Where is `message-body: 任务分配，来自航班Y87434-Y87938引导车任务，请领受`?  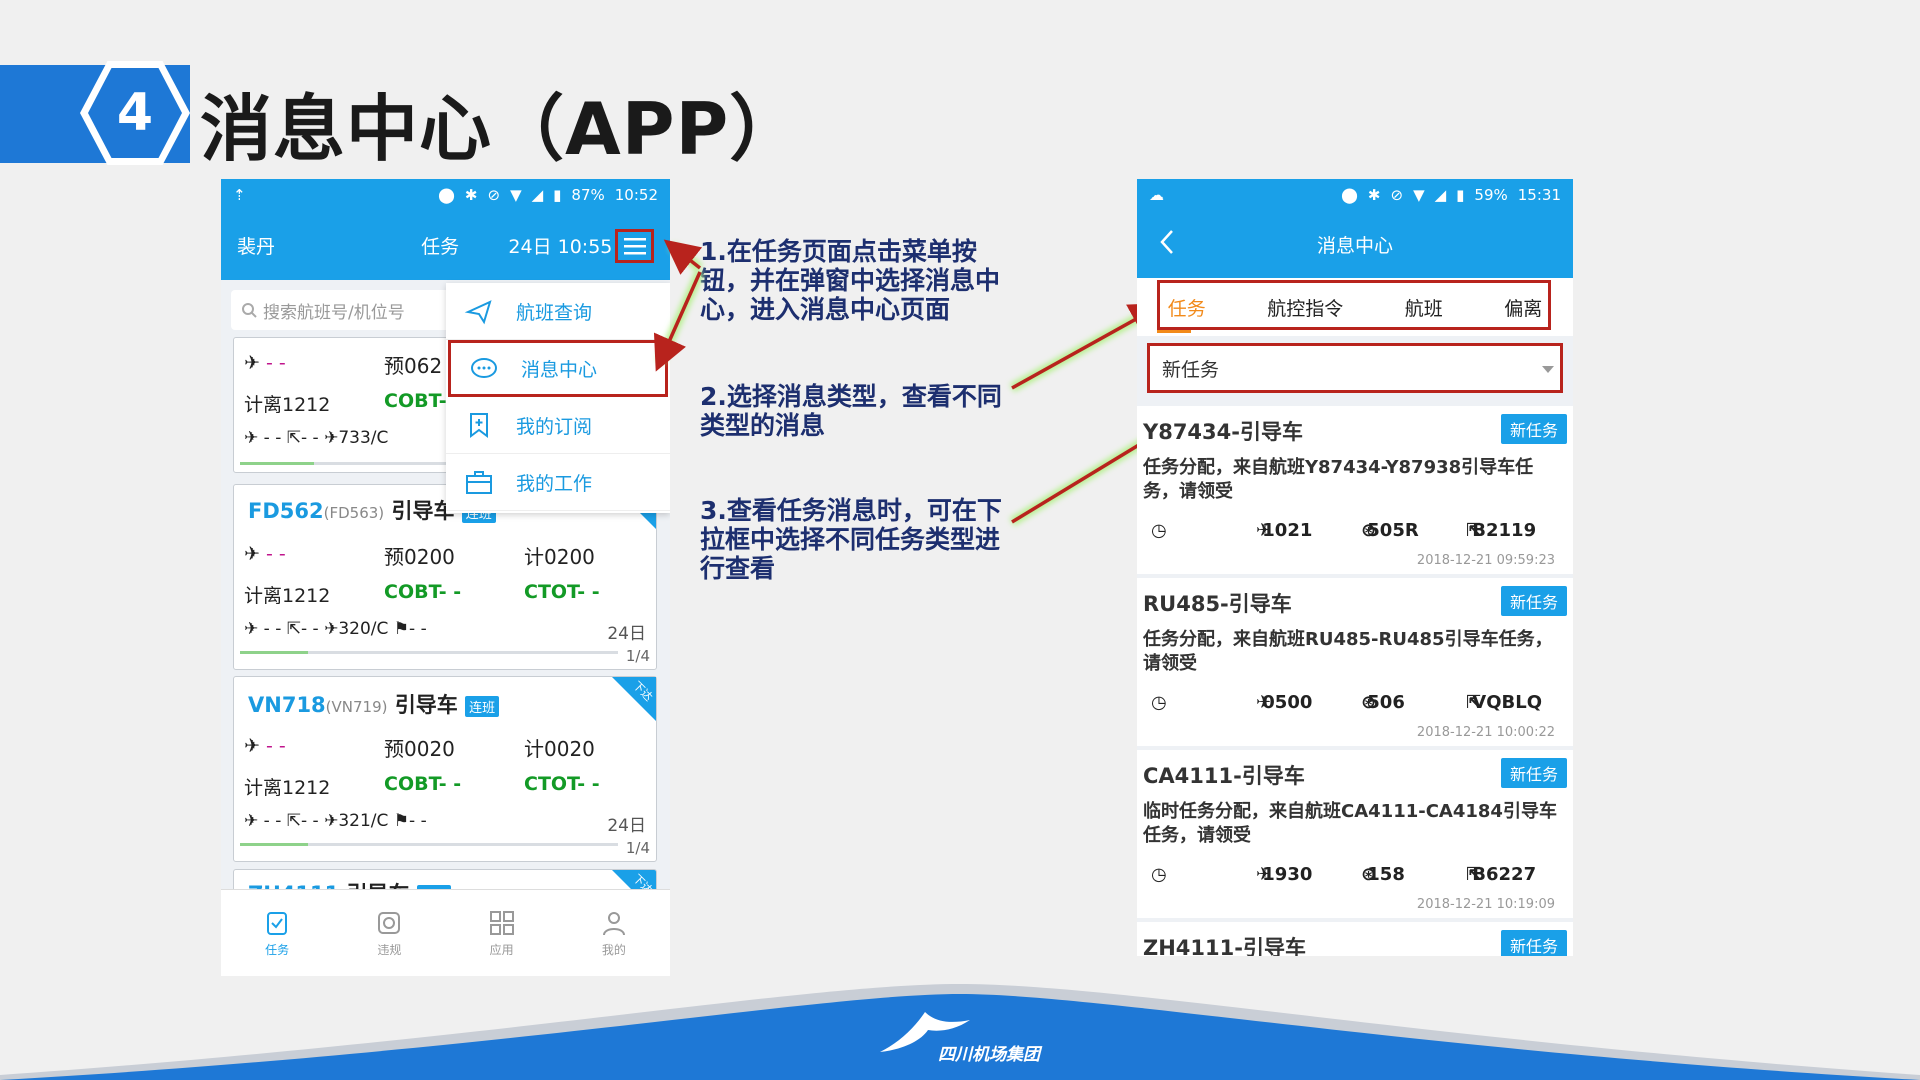
message-body: 任务分配，来自航班Y87434-Y87938引导车任务，请领受 is located at coordinates (1338, 479).